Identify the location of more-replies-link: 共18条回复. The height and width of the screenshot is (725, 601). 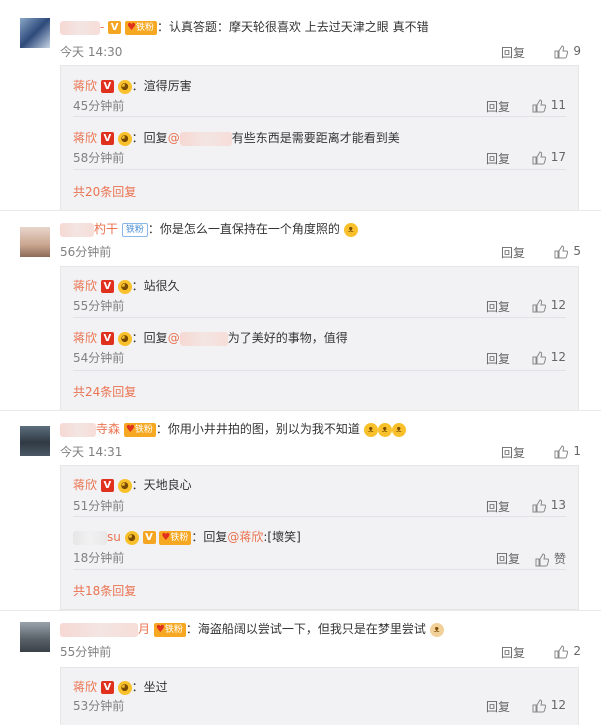
(104, 590).